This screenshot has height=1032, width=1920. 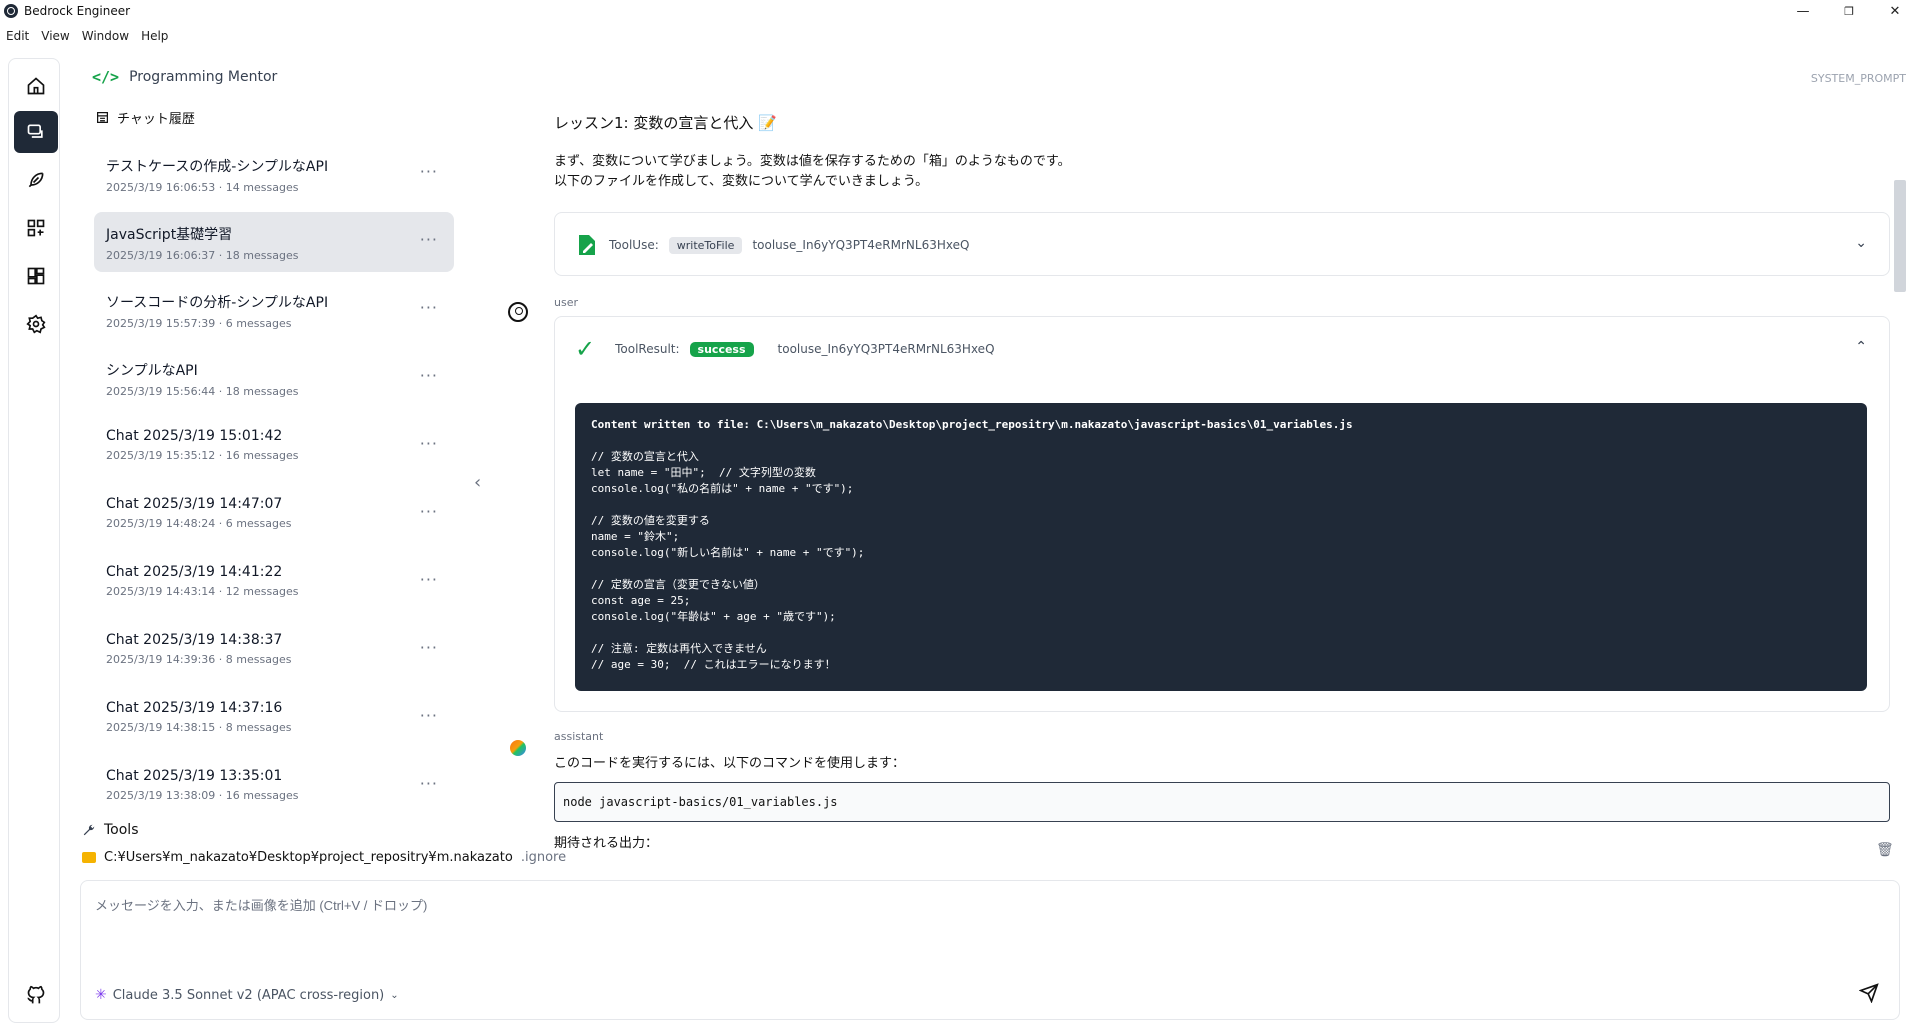 What do you see at coordinates (705, 245) in the screenshot?
I see `tool-name-badge: writeToFile` at bounding box center [705, 245].